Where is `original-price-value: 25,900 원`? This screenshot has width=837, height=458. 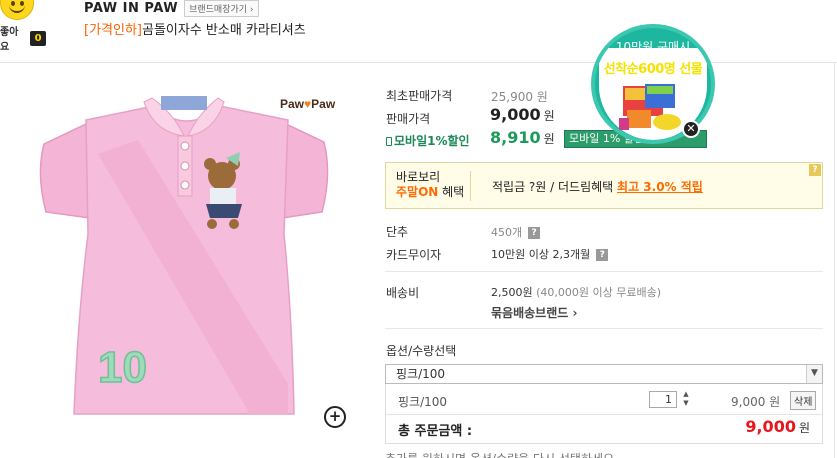 original-price-value: 25,900 원 is located at coordinates (519, 97).